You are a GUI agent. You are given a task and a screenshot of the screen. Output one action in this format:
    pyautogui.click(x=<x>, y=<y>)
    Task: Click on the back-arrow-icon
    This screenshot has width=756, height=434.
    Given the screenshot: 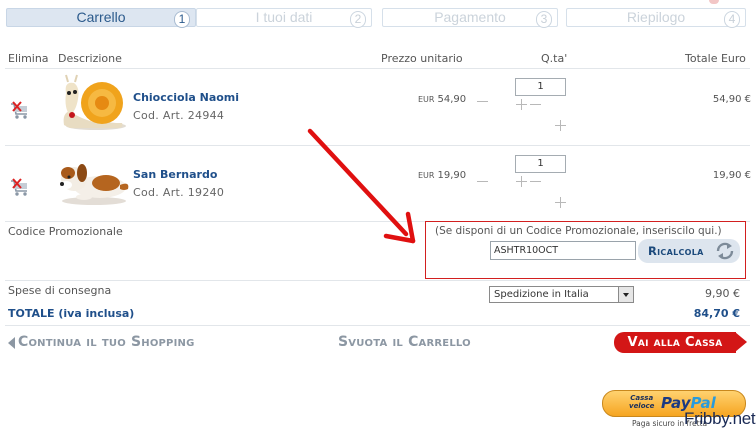 What is the action you would take?
    pyautogui.click(x=11, y=343)
    